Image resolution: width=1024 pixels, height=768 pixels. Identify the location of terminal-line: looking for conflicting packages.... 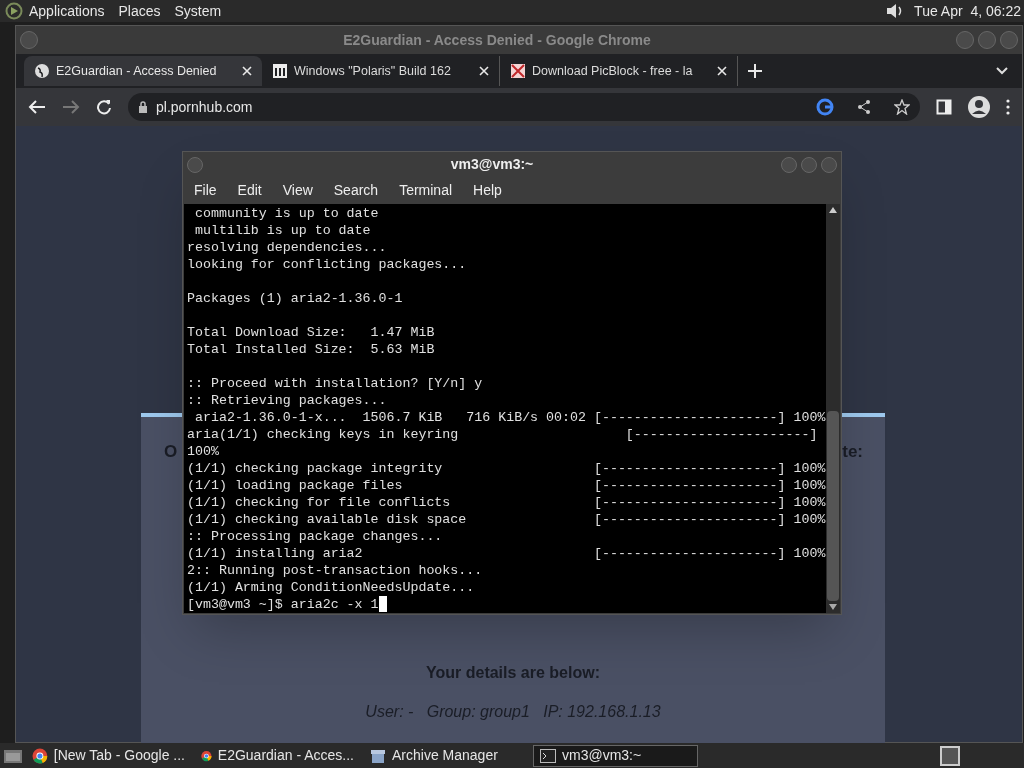
(327, 264).